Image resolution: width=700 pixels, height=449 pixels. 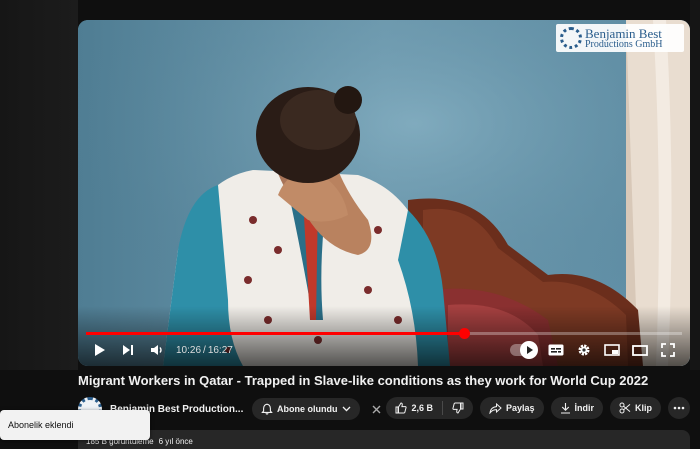 I want to click on watermark-line-2: Productions GmbH, so click(x=624, y=44).